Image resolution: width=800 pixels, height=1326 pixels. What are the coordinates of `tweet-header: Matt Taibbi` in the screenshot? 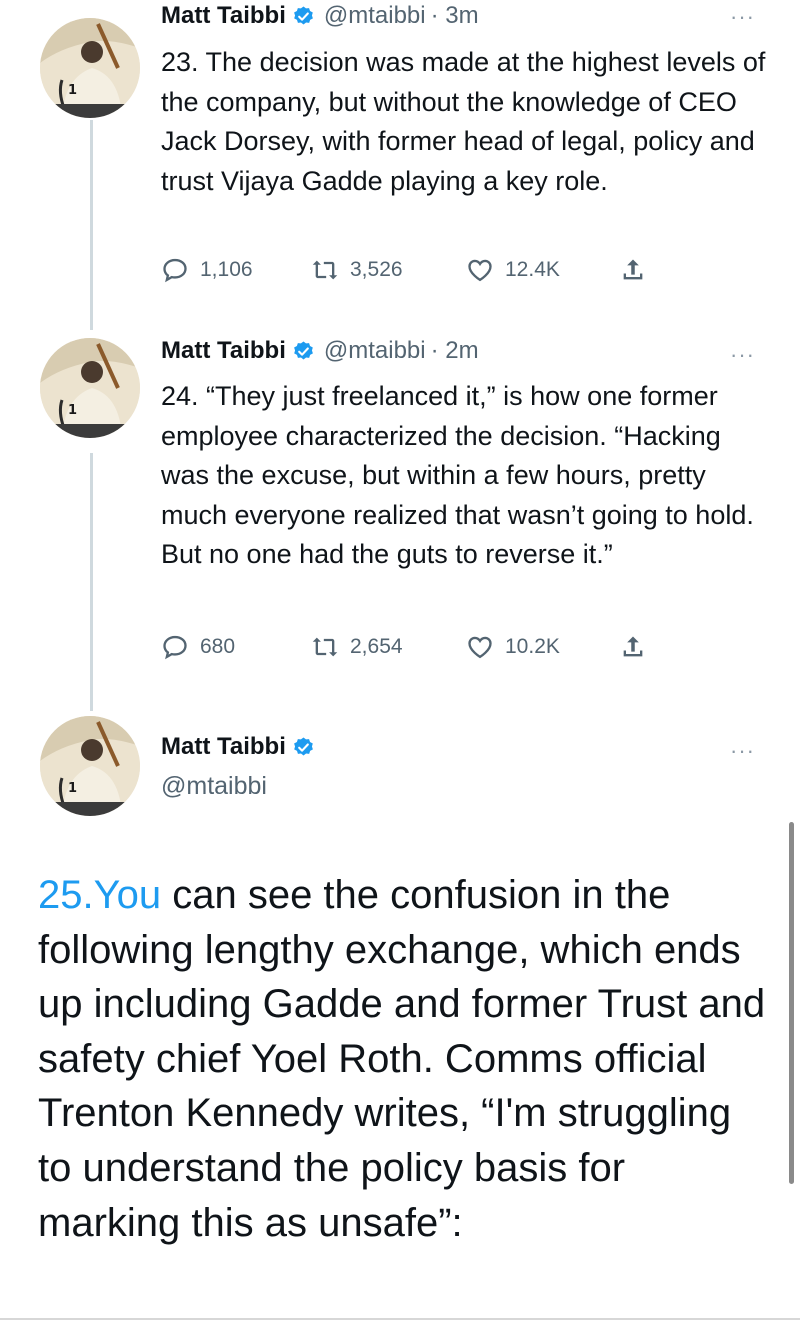 It's located at (242, 747).